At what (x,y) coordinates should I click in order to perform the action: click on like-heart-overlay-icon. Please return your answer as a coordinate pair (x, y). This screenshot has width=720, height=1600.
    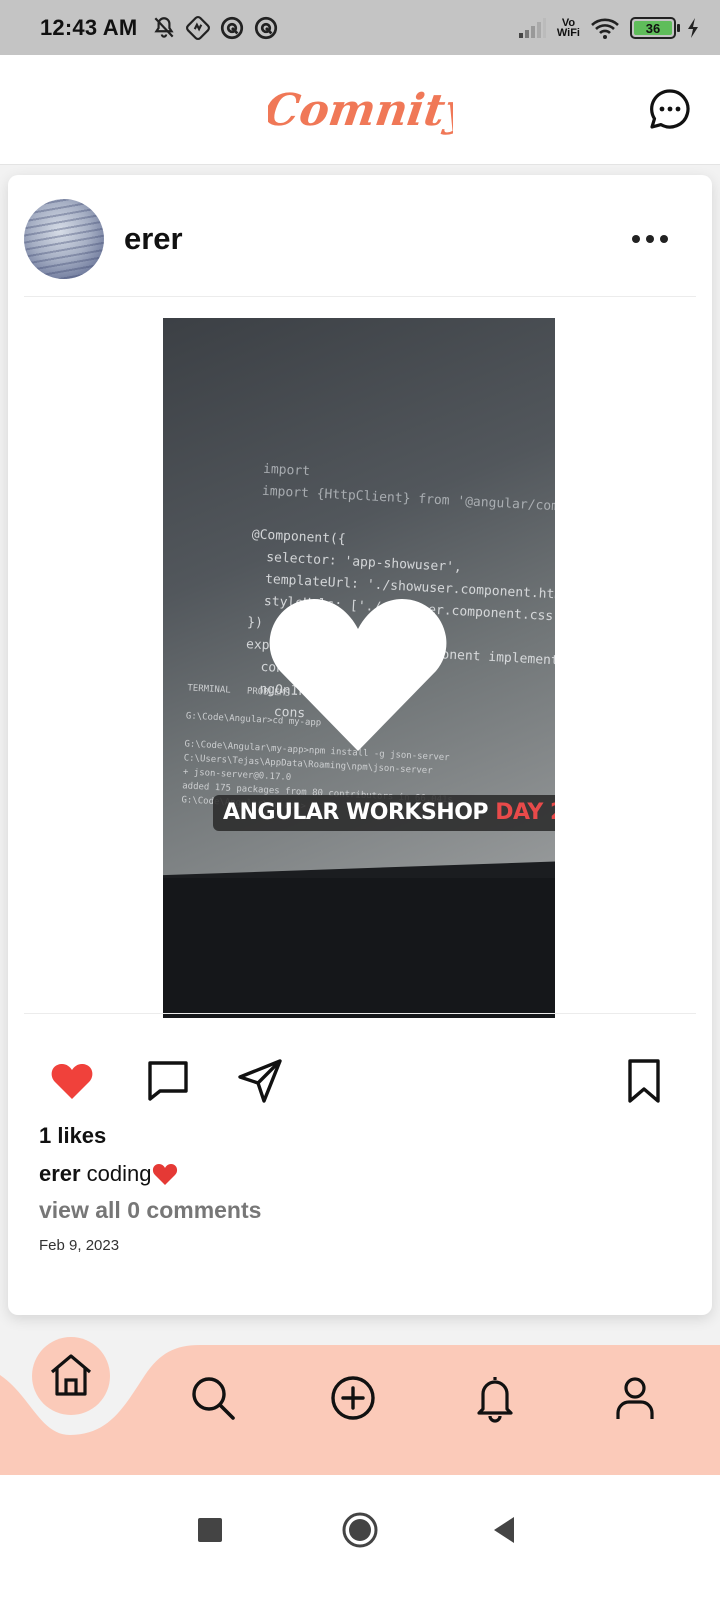
    Looking at the image, I should click on (358, 675).